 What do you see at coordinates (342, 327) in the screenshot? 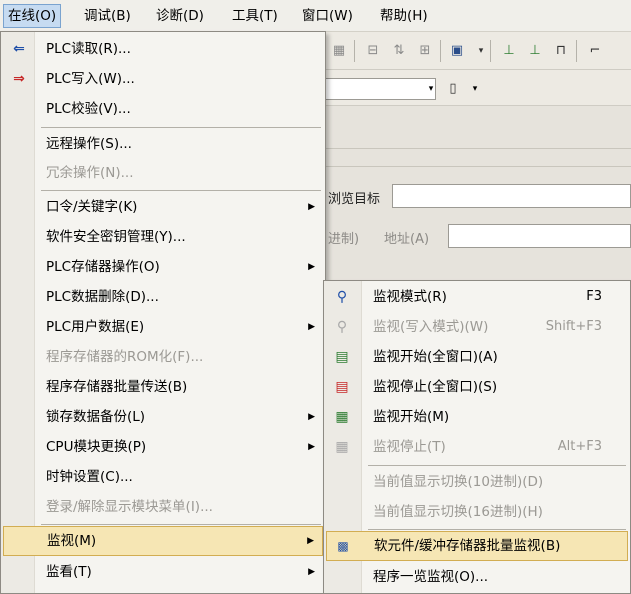
I see `monitor-write-mode-icon: ⚲` at bounding box center [342, 327].